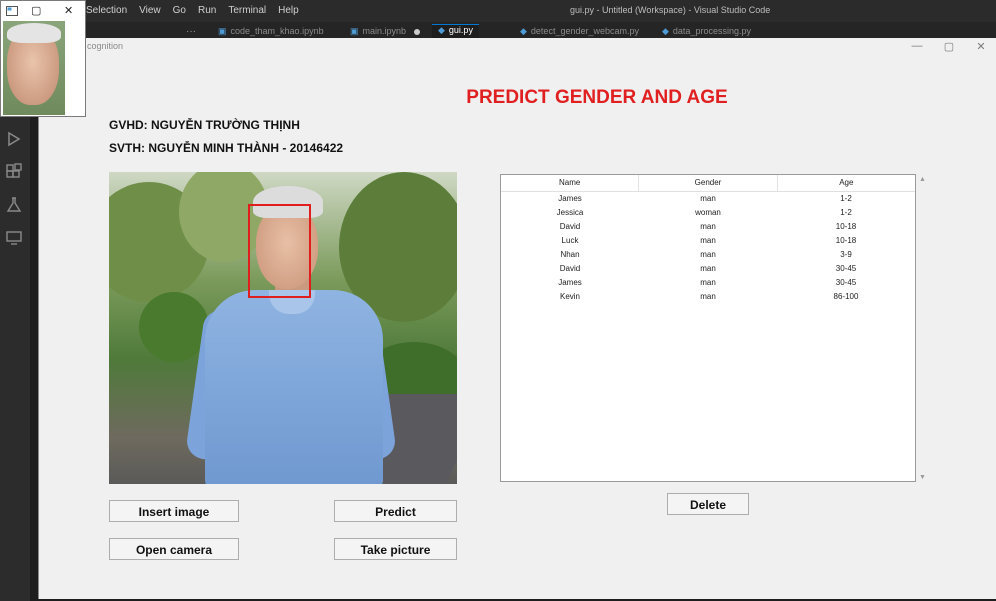 This screenshot has width=996, height=601. I want to click on menu-selection: Selection, so click(106, 10).